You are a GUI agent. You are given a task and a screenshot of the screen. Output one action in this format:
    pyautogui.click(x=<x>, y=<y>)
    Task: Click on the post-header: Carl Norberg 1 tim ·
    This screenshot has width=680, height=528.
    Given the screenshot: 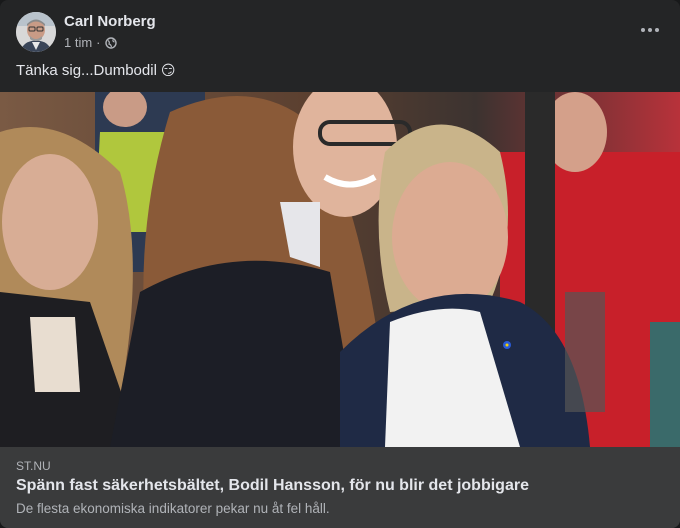 What is the action you would take?
    pyautogui.click(x=340, y=33)
    